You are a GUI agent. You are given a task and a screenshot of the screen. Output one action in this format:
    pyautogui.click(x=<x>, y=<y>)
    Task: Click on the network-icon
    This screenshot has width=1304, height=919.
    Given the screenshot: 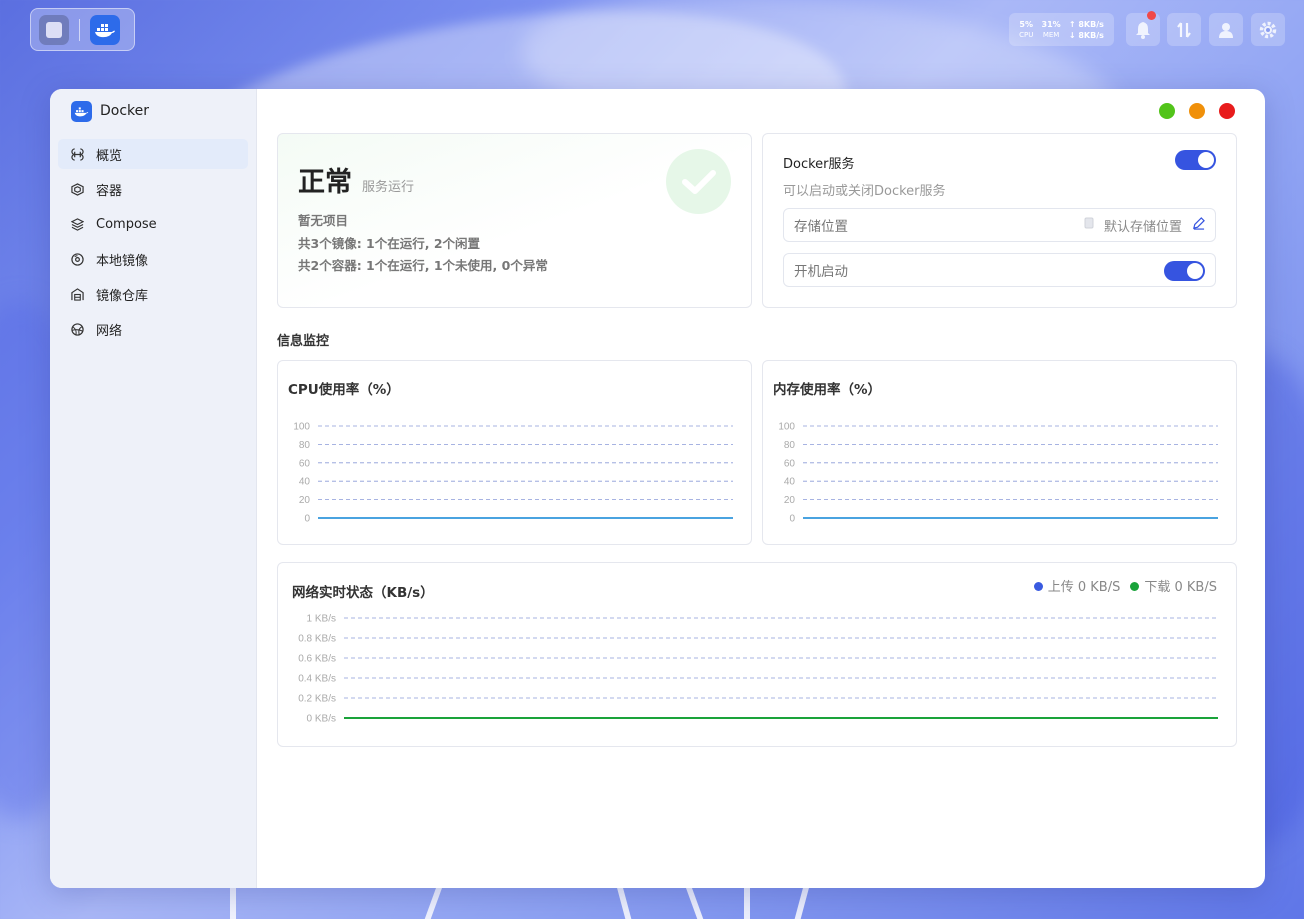 What is the action you would take?
    pyautogui.click(x=77, y=329)
    